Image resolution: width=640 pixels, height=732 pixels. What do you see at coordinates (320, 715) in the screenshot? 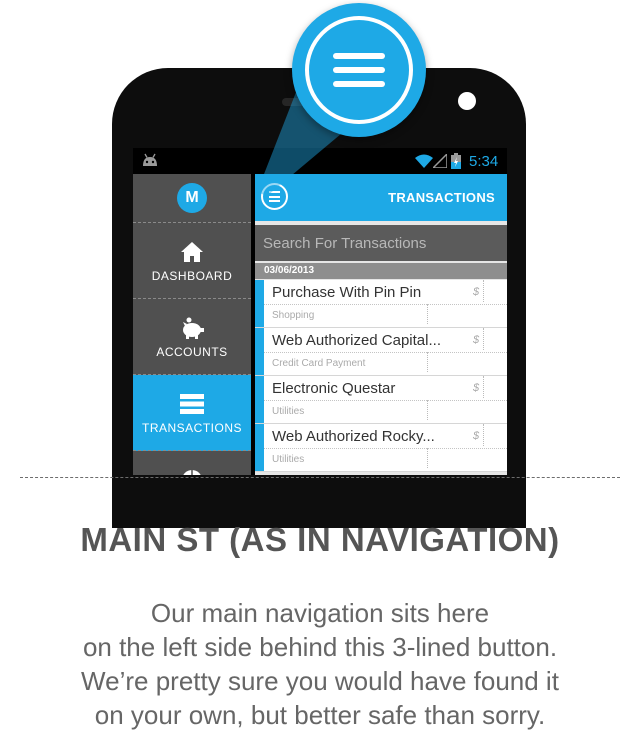
I see `caption-line: on your own, but better safe than sorry.` at bounding box center [320, 715].